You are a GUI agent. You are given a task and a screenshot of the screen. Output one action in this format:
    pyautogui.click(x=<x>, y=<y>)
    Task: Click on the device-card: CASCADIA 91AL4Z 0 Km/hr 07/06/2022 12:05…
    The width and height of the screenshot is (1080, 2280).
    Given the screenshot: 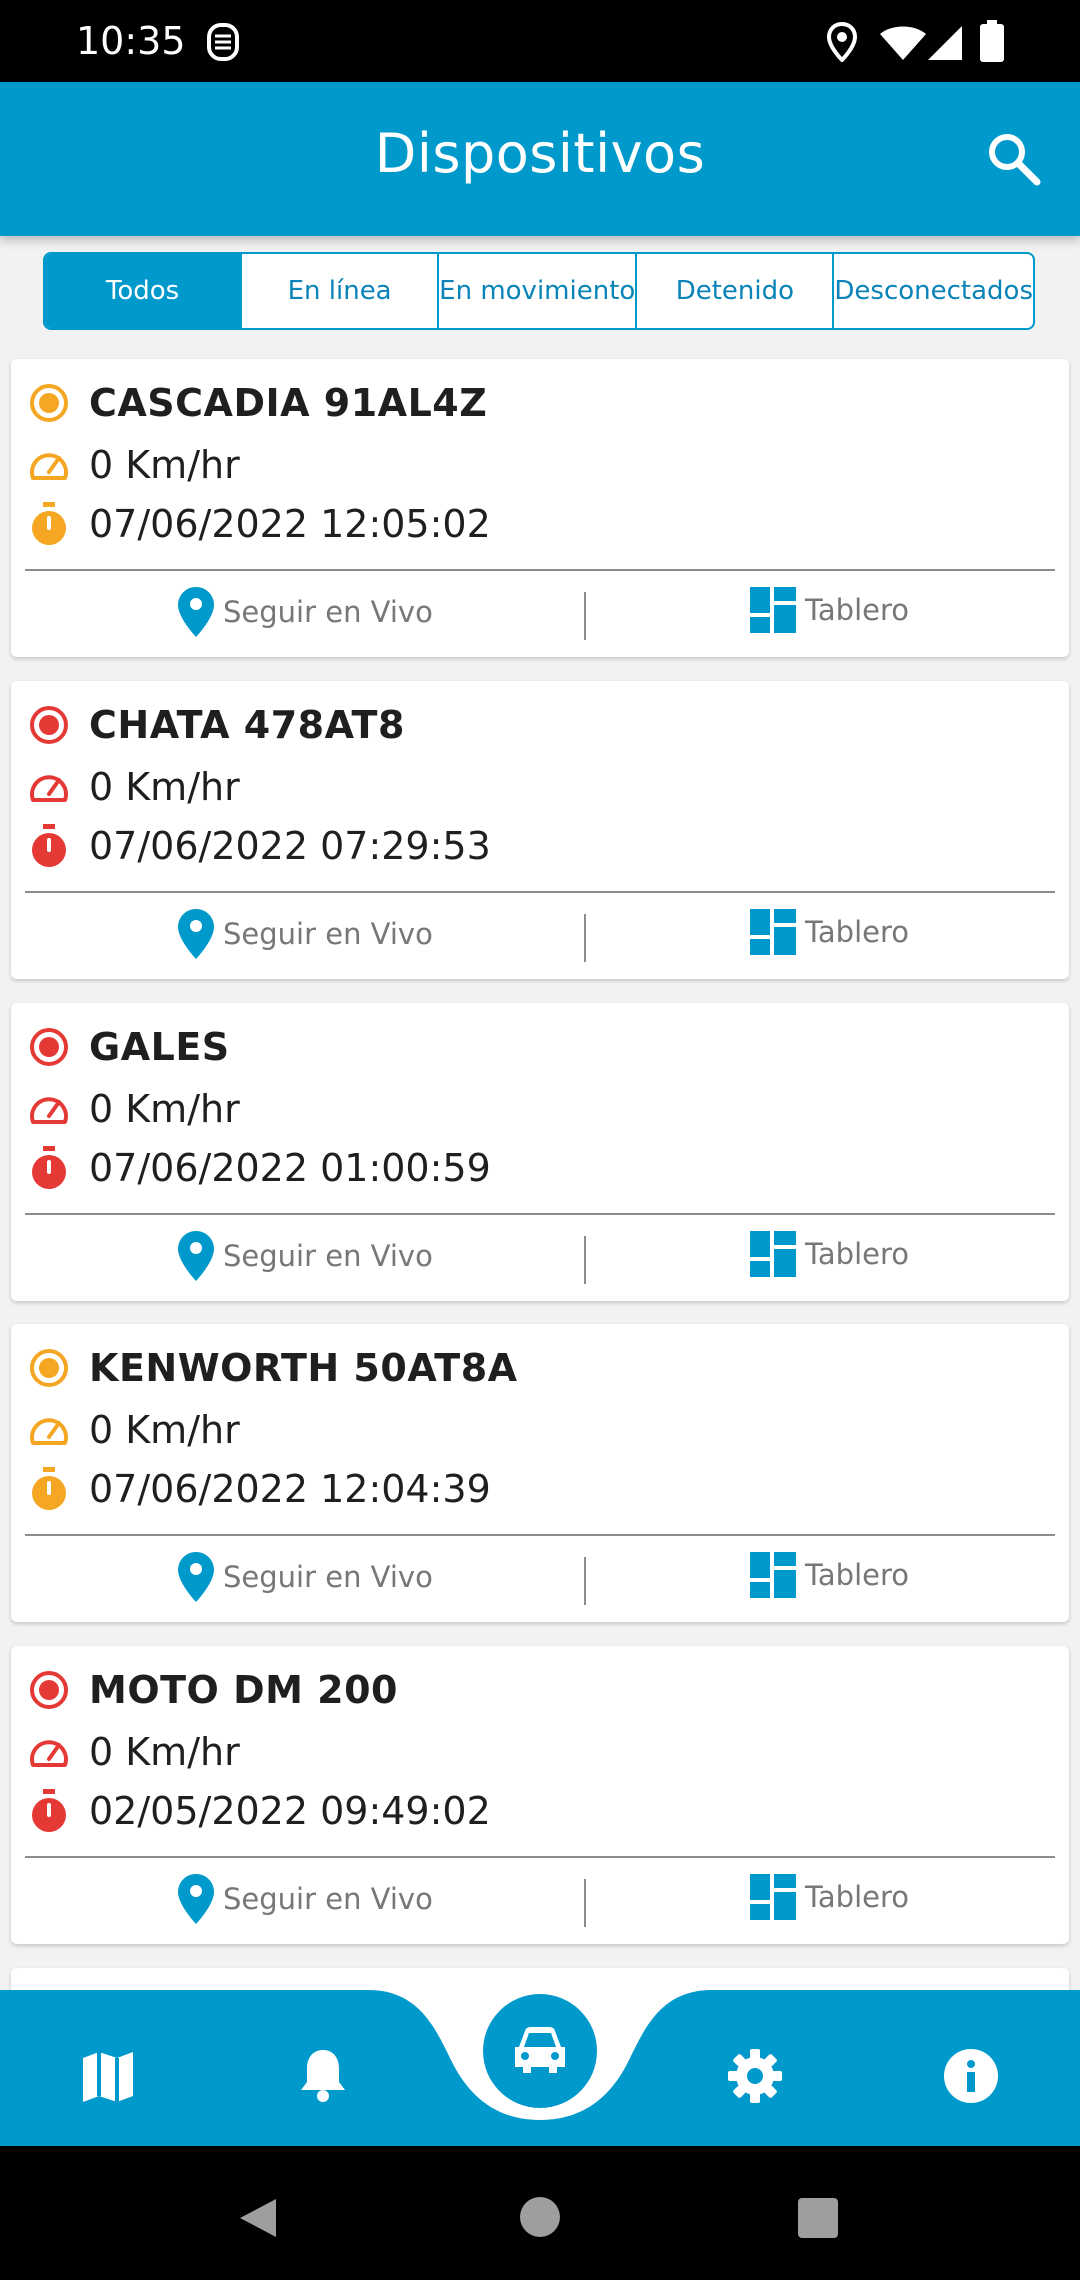 What is the action you would take?
    pyautogui.click(x=540, y=508)
    